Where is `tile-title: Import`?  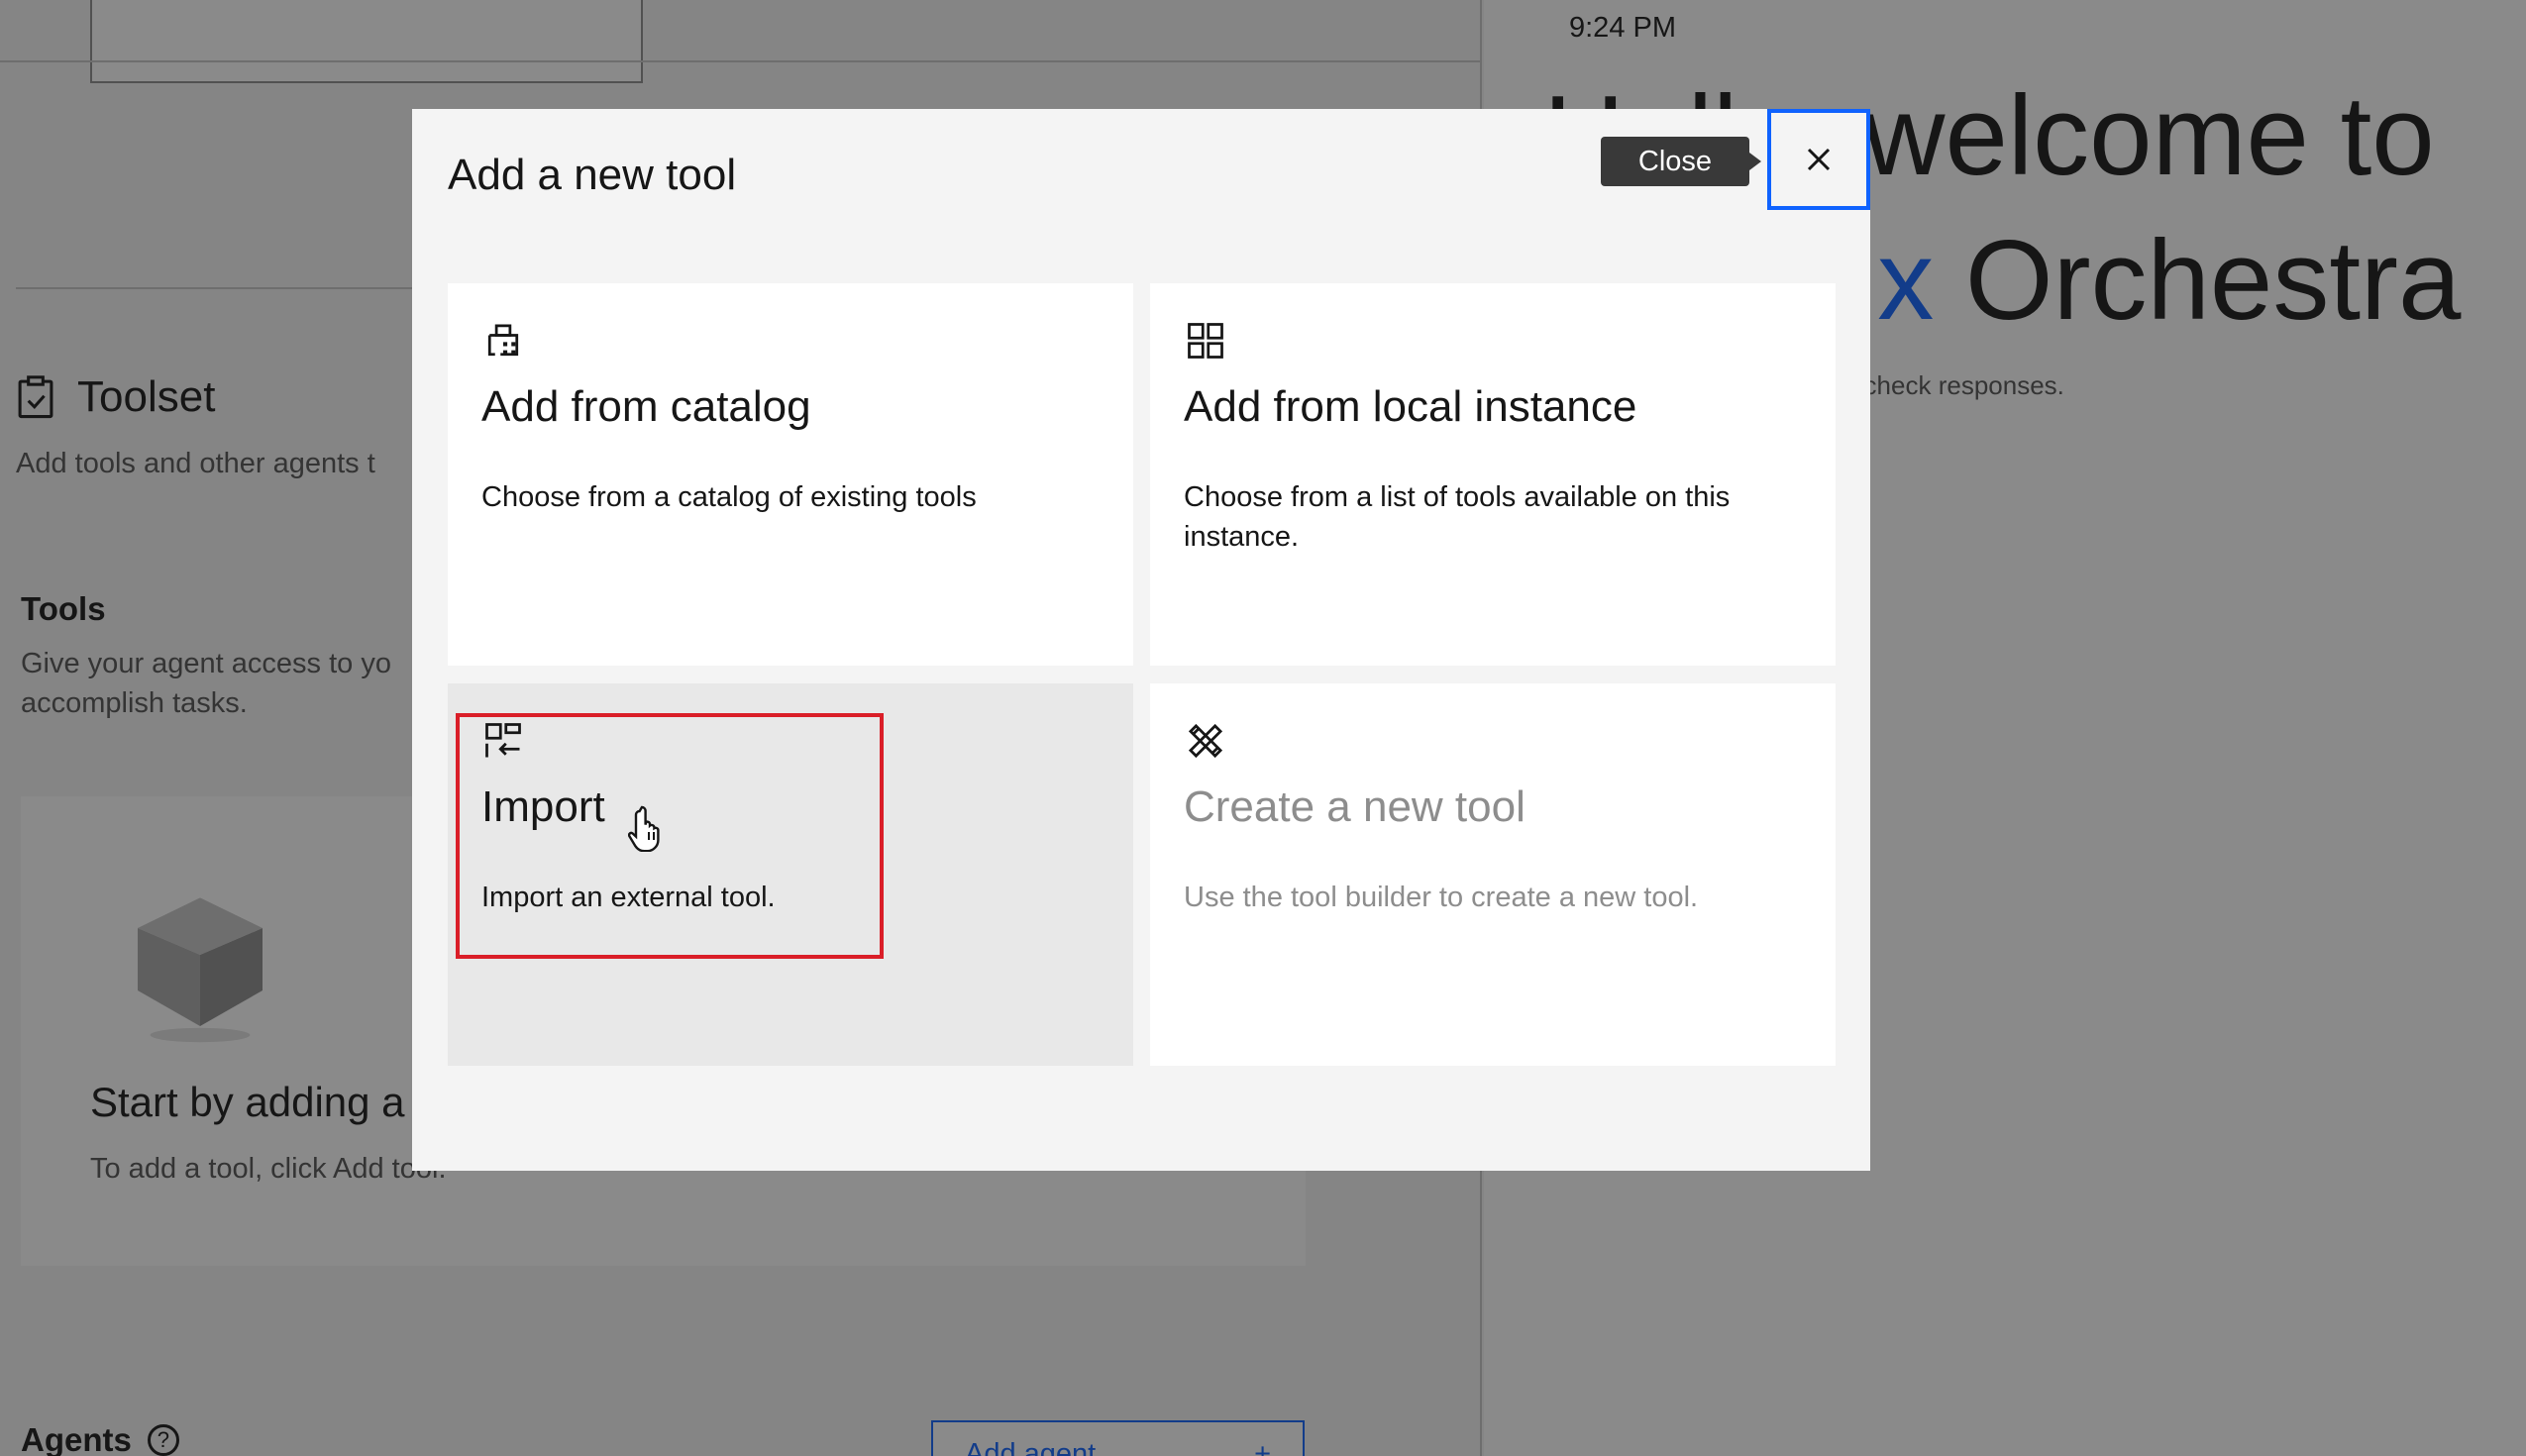 tile-title: Import is located at coordinates (543, 806).